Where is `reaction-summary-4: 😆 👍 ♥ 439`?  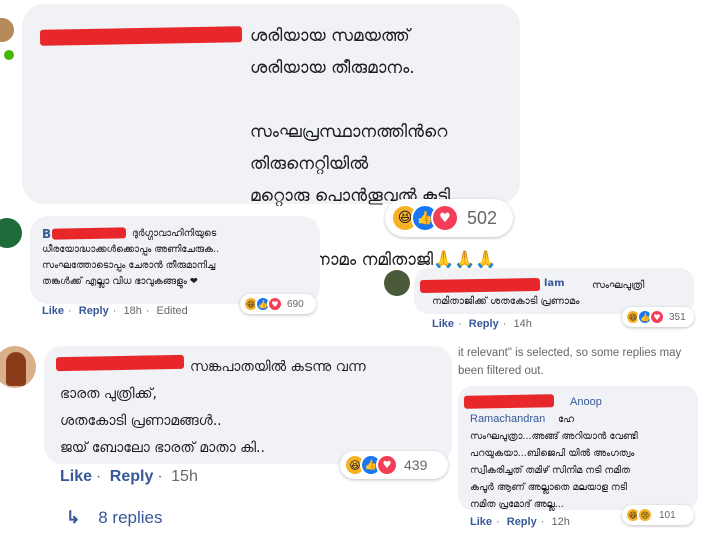 reaction-summary-4: 😆 👍 ♥ 439 is located at coordinates (394, 465).